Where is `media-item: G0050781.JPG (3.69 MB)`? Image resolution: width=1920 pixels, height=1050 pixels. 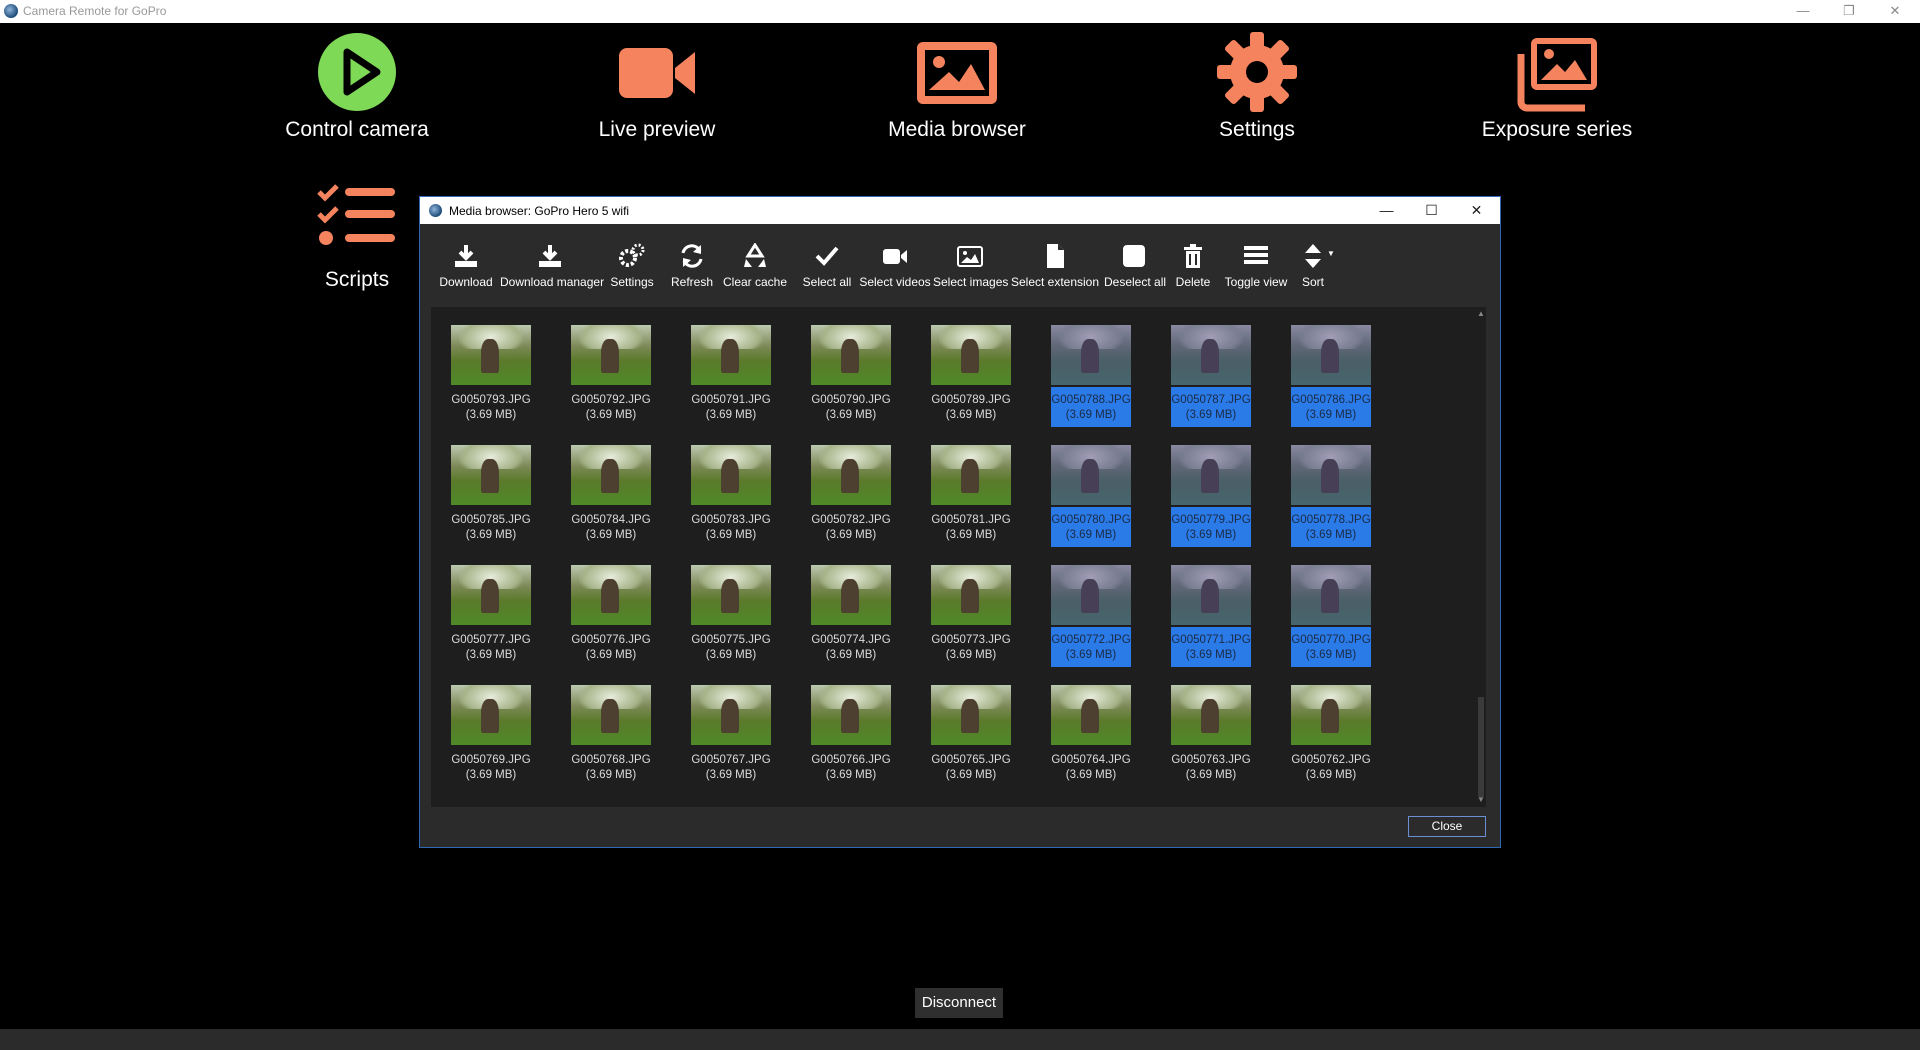 media-item: G0050781.JPG (3.69 MB) is located at coordinates (971, 501).